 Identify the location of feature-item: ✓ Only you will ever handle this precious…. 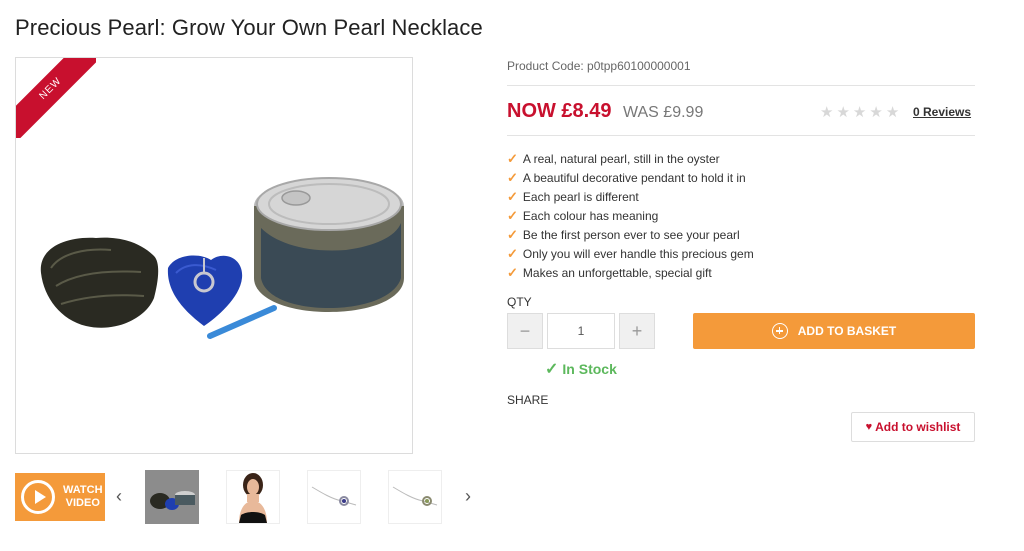
(630, 253).